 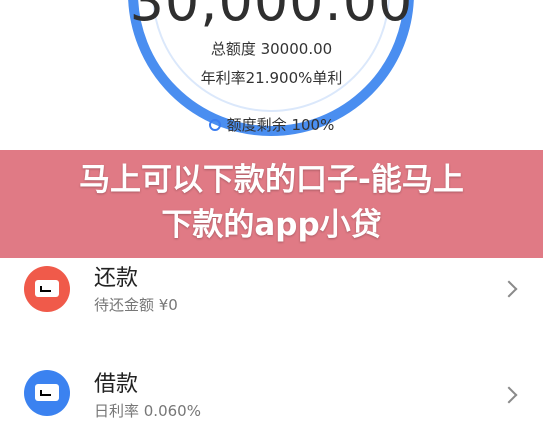 I want to click on remaining-limit: 额度剩余 100%, so click(x=271, y=124).